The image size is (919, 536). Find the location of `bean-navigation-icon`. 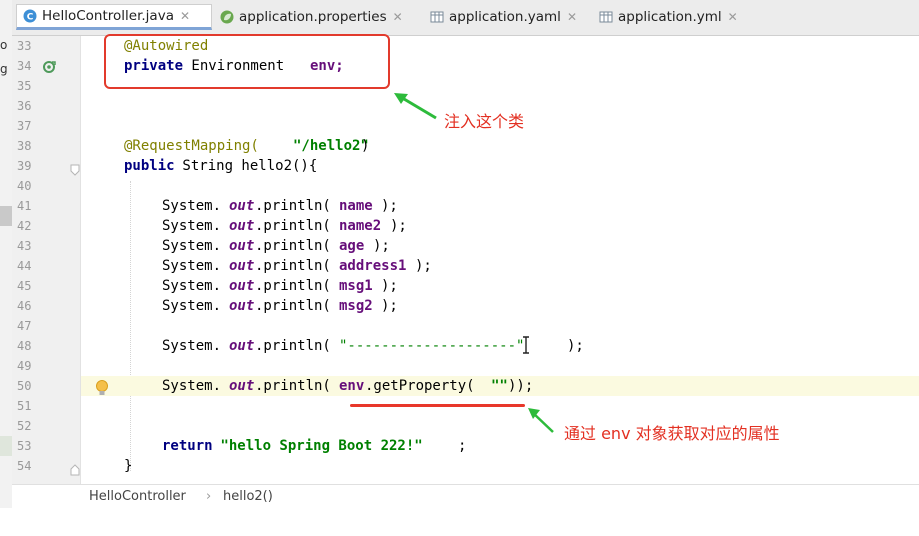

bean-navigation-icon is located at coordinates (49, 68).